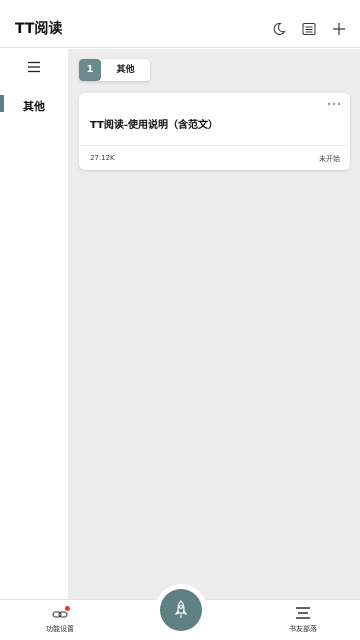  I want to click on sidebar-item-other: 其他, so click(34, 104).